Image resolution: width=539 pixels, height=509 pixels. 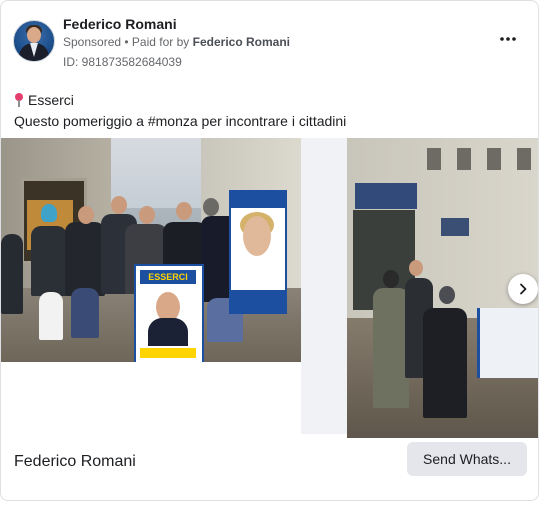 I want to click on chevron-right-icon, so click(x=523, y=289).